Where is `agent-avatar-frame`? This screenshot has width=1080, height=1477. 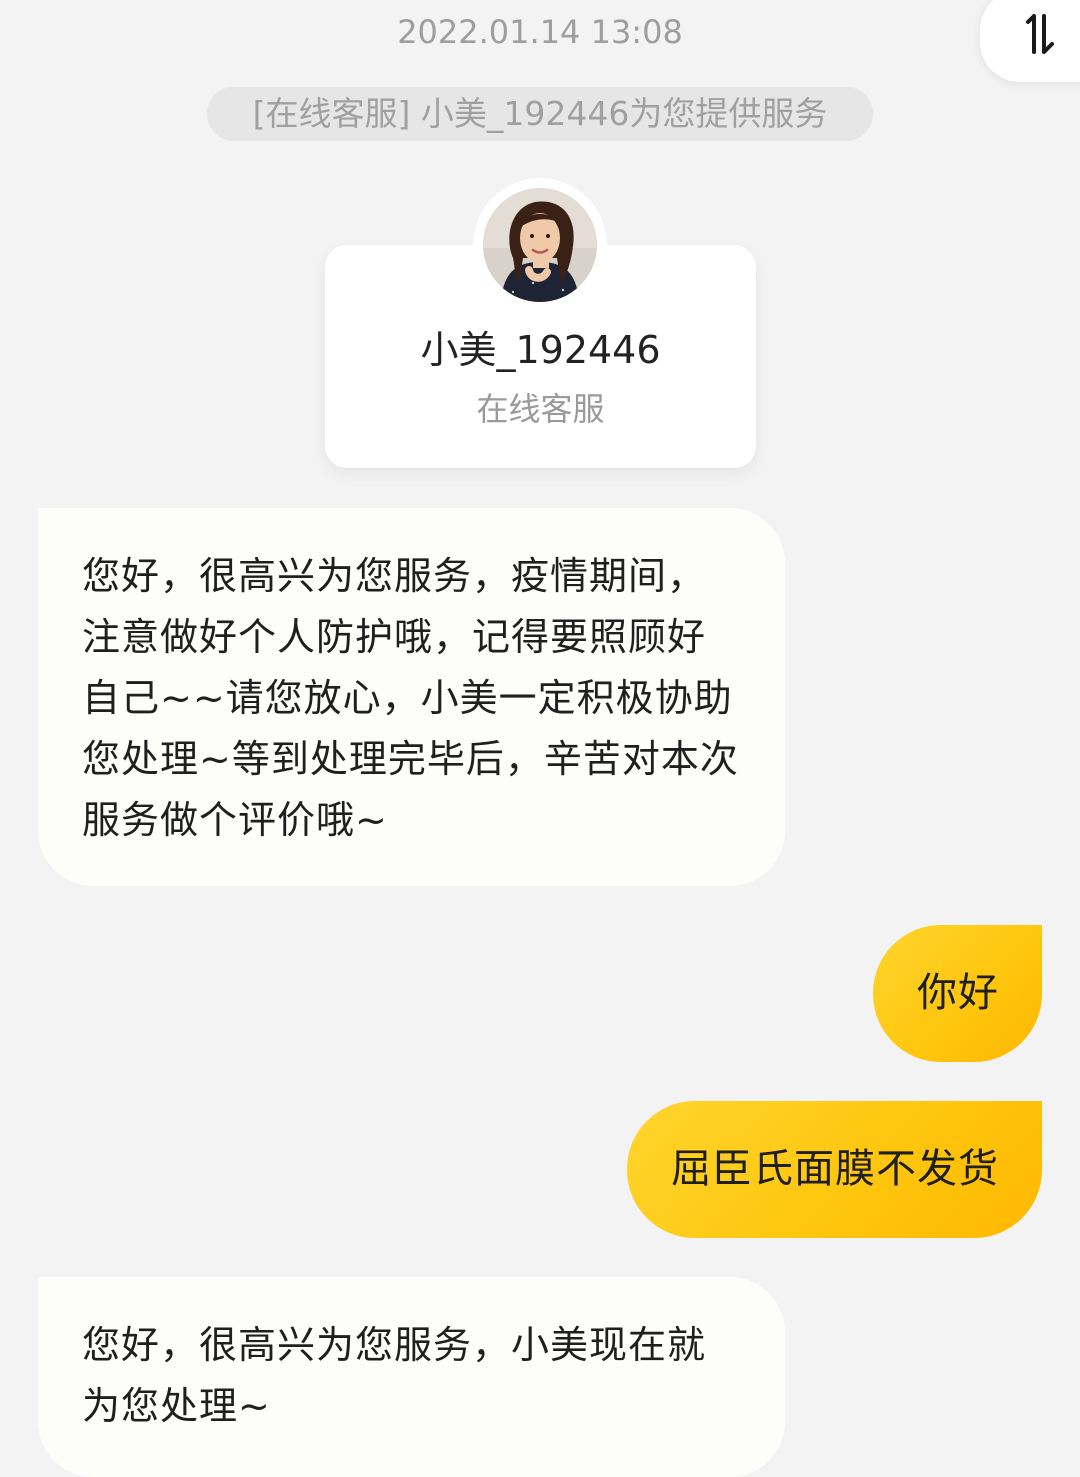
agent-avatar-frame is located at coordinates (540, 245).